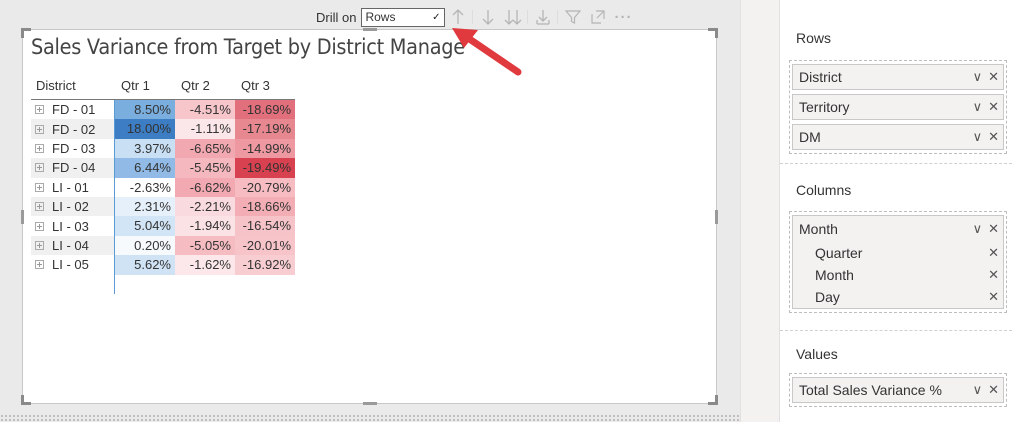 The width and height of the screenshot is (1012, 422). I want to click on resize-bottom-handle, so click(370, 403).